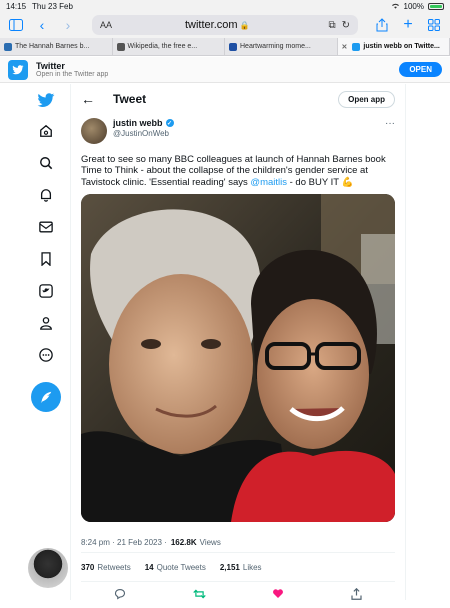 Image resolution: width=450 pixels, height=608 pixels. What do you see at coordinates (94, 131) in the screenshot?
I see `author-avatar` at bounding box center [94, 131].